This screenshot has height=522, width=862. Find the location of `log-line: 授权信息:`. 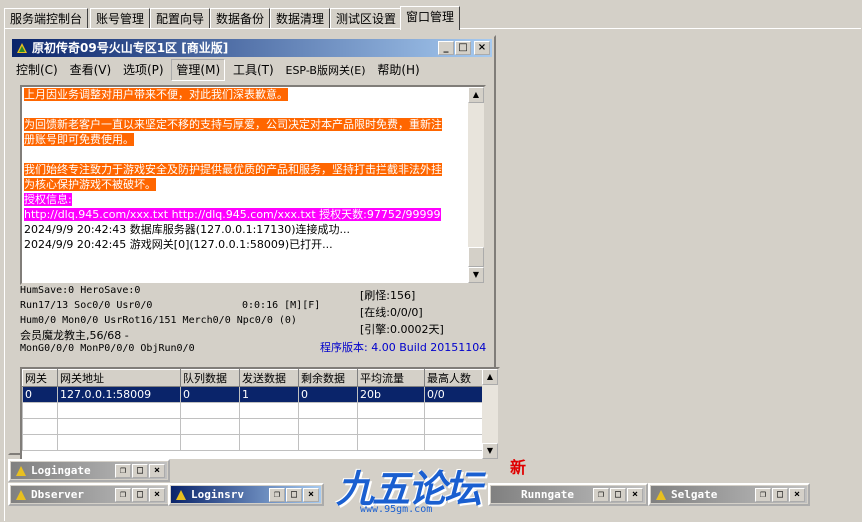

log-line: 授权信息: is located at coordinates (253, 199).